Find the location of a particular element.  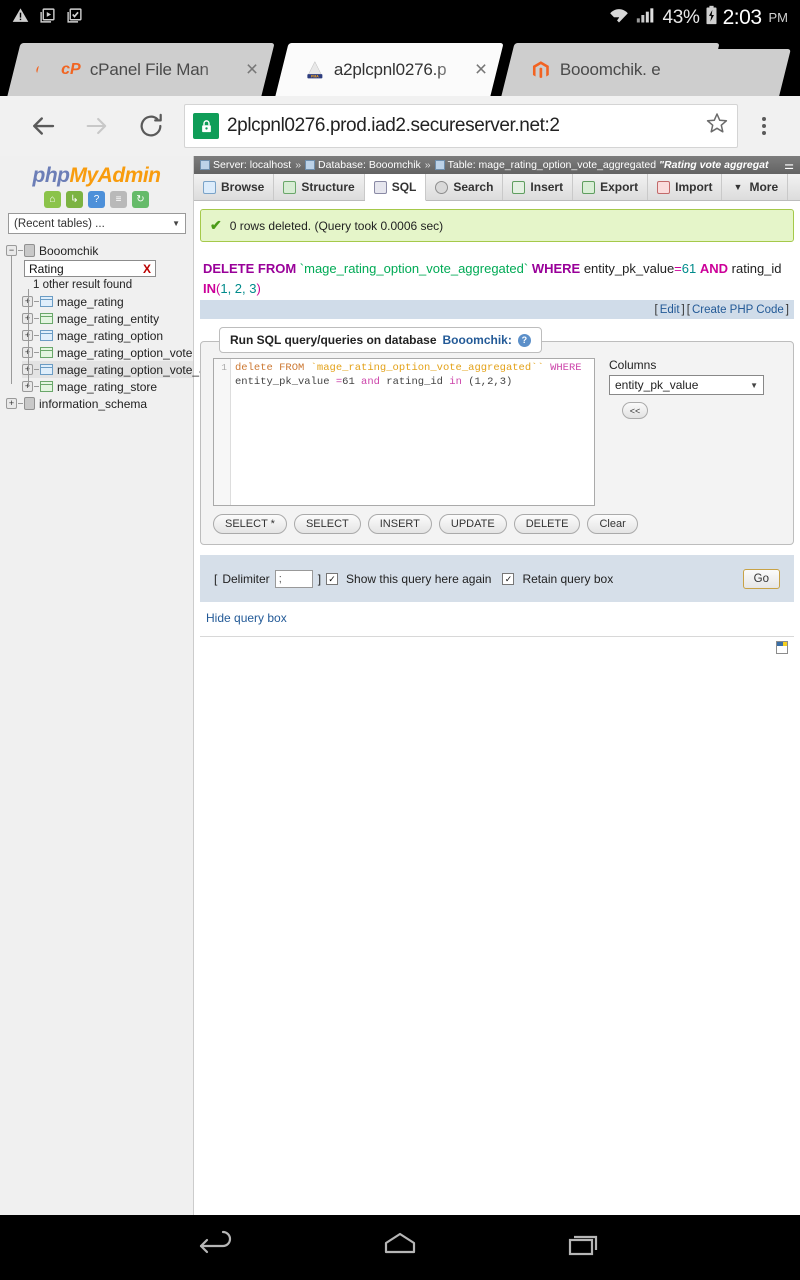

insert-icon is located at coordinates (519, 187).